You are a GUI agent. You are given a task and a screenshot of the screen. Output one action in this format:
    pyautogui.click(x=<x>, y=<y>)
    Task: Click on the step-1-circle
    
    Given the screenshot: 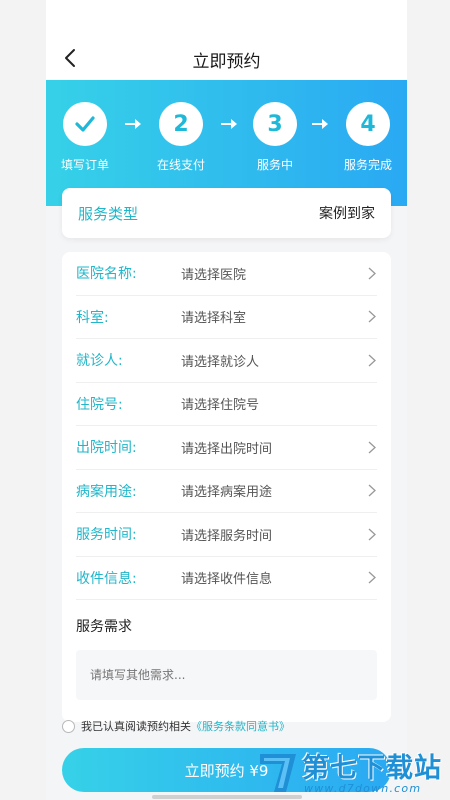 What is the action you would take?
    pyautogui.click(x=85, y=124)
    